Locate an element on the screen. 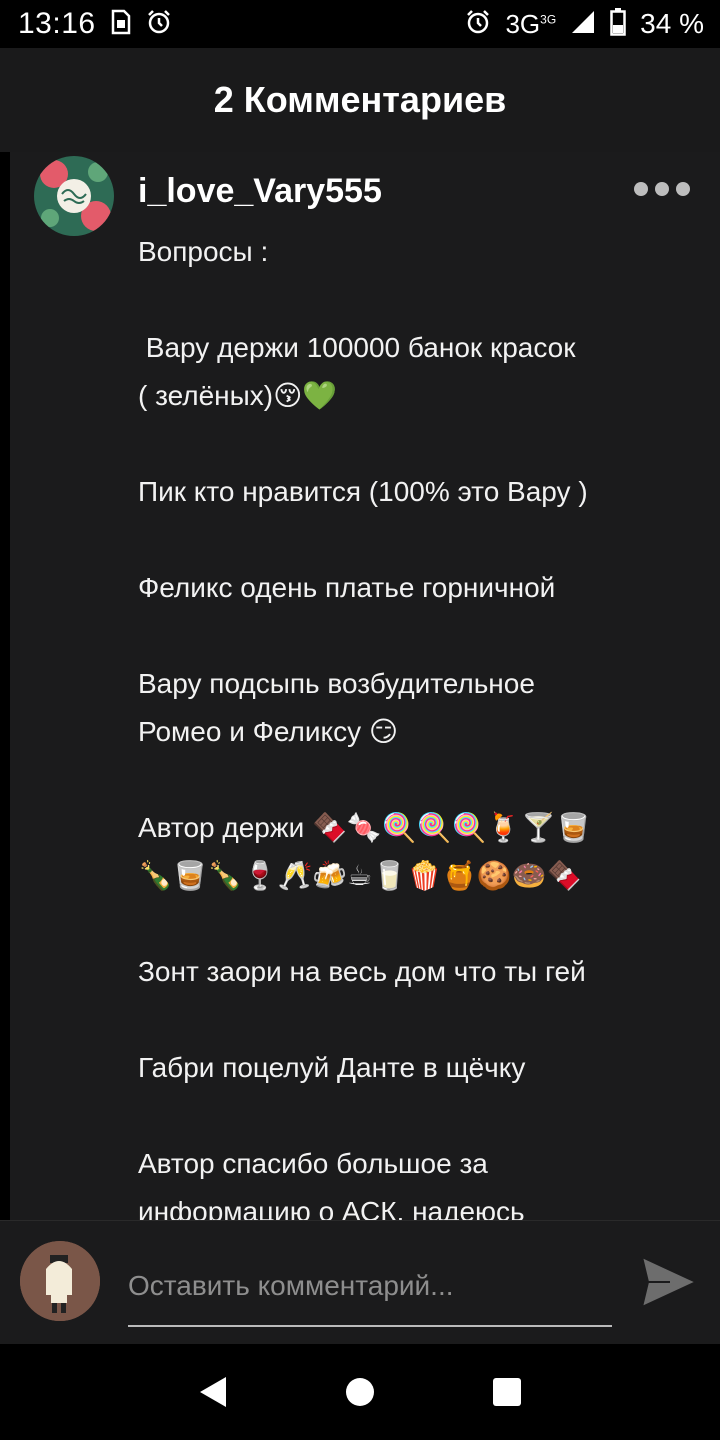 Image resolution: width=720 pixels, height=1440 pixels. recents-icon is located at coordinates (507, 1392).